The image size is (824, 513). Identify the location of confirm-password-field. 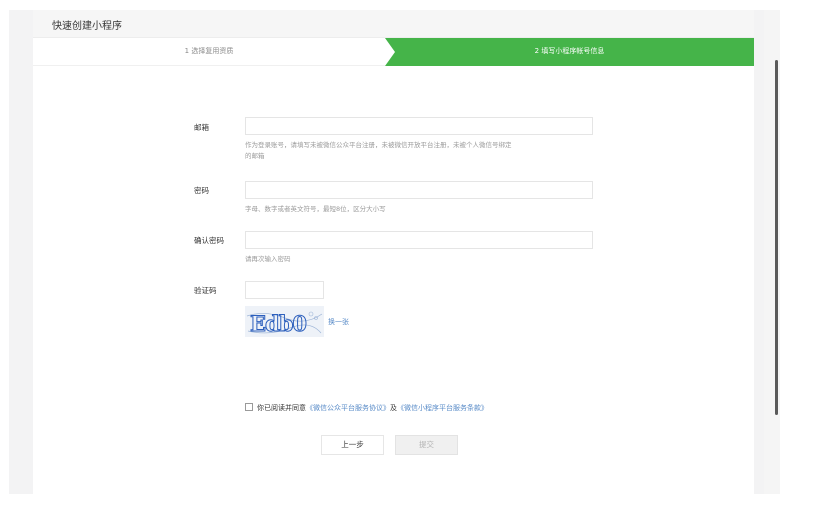
(419, 240).